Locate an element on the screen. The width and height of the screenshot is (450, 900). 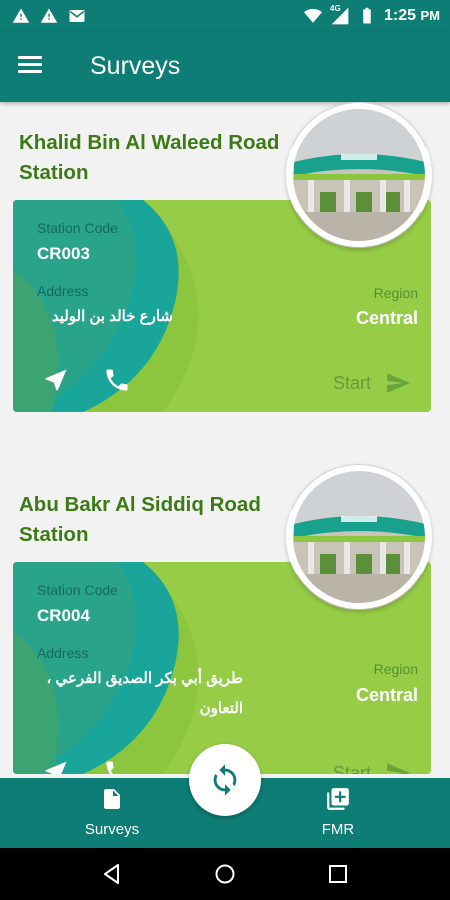
station-code: CR004 is located at coordinates (63, 615).